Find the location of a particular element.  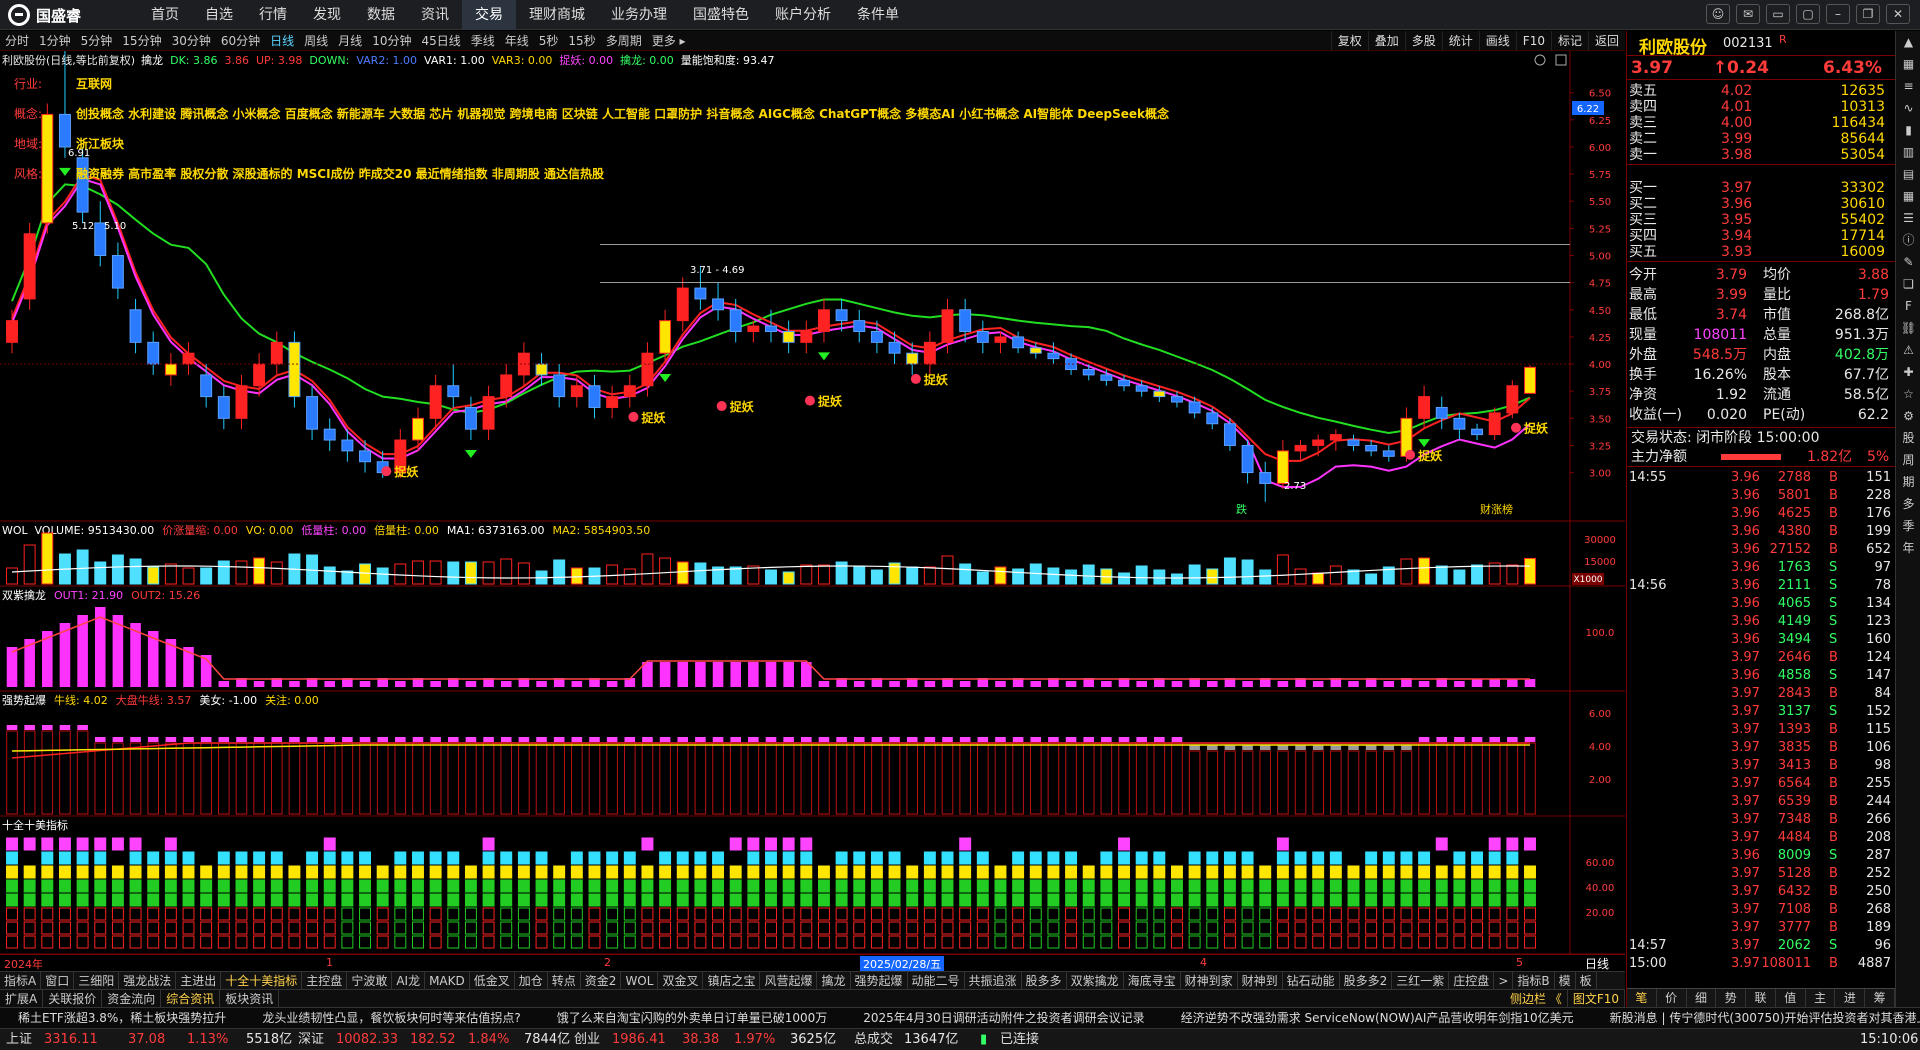

side-label-1: 周 is located at coordinates (1908, 460).